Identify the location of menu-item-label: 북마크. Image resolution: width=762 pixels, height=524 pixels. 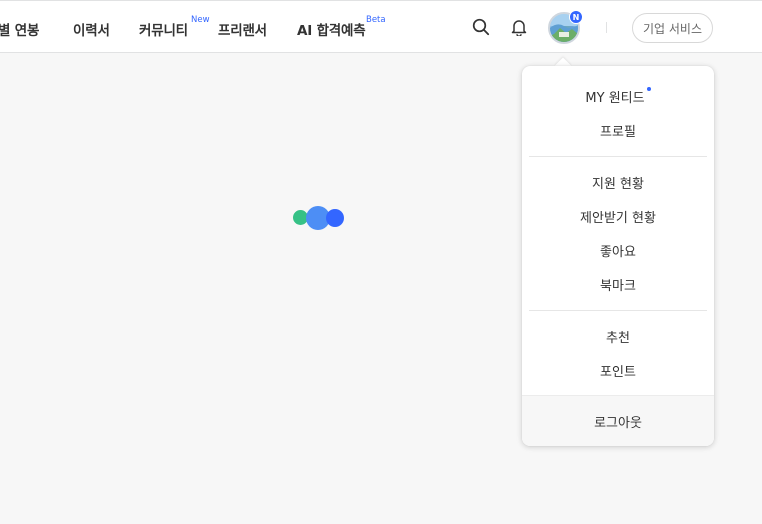
(618, 286).